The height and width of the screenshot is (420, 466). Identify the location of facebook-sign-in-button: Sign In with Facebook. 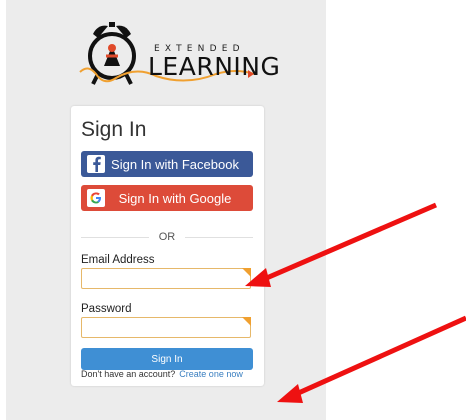
(167, 164).